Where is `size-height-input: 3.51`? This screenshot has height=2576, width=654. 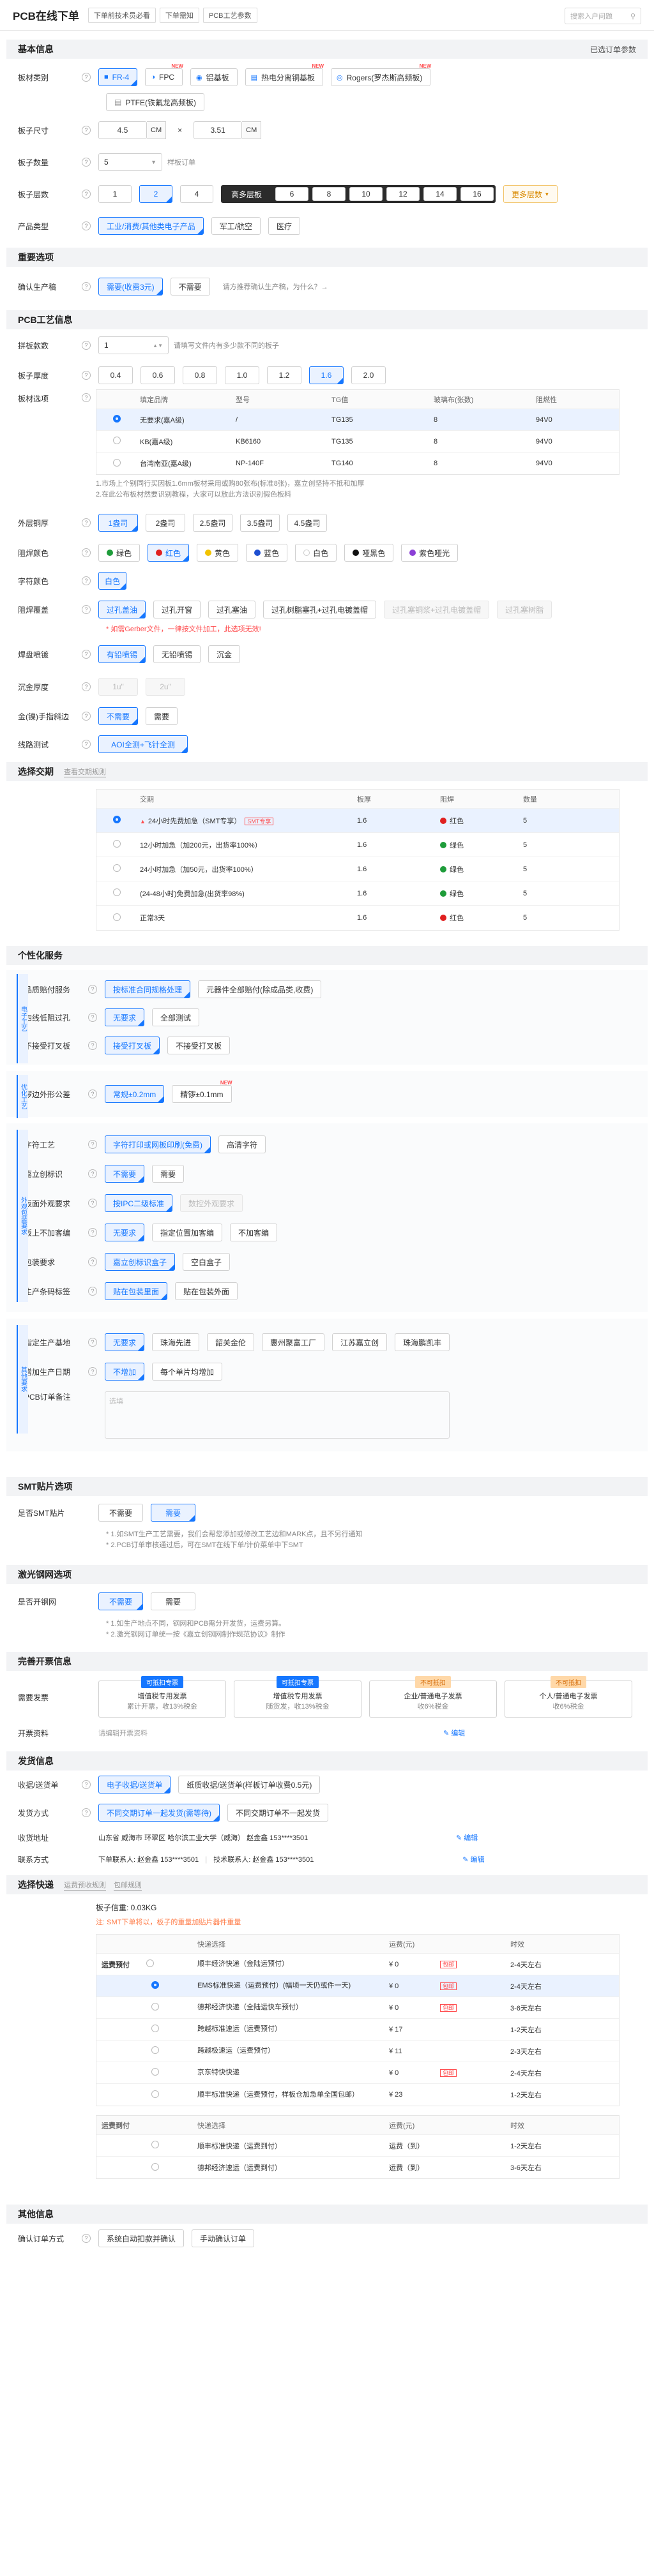
size-height-input: 3.51 is located at coordinates (218, 130).